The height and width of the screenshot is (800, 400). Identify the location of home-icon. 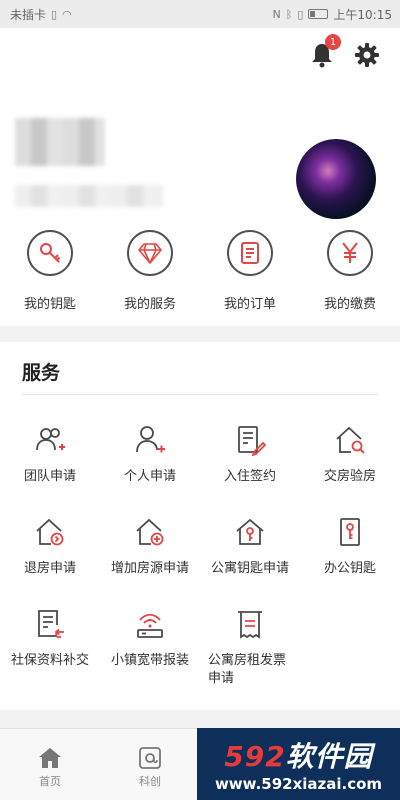
(50, 758).